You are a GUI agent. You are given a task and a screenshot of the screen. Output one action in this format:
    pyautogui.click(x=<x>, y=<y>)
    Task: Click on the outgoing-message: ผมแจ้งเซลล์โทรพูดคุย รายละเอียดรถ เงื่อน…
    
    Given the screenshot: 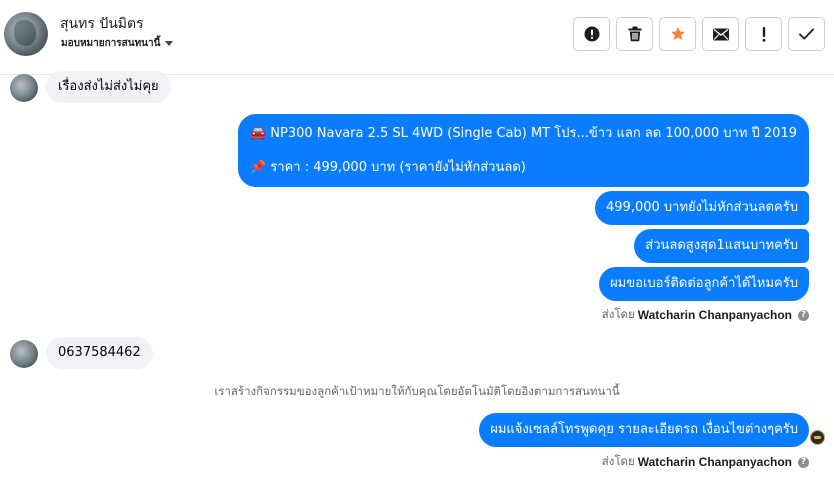 What is the action you would take?
    pyautogui.click(x=644, y=430)
    